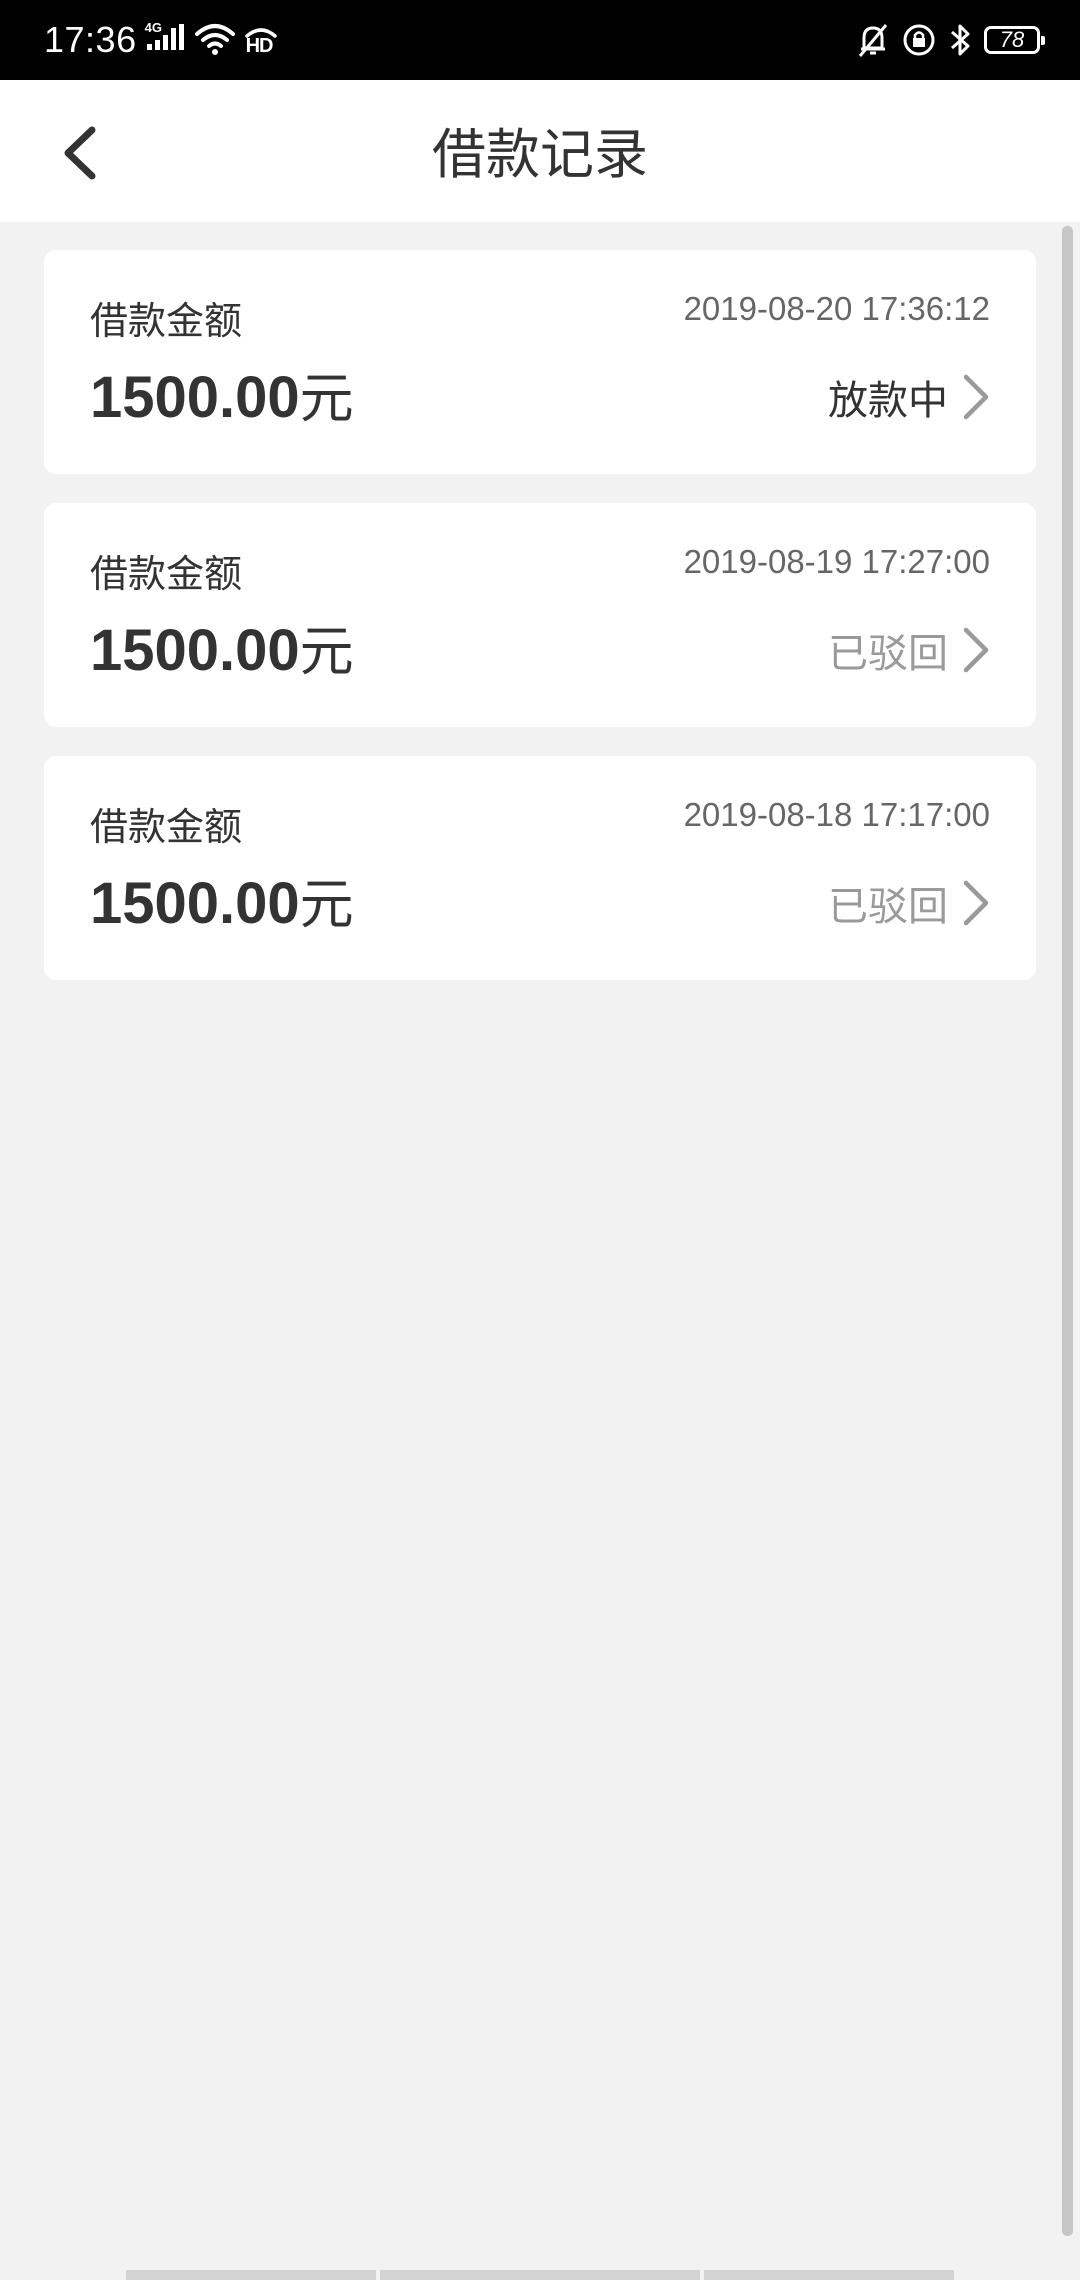 The width and height of the screenshot is (1080, 2280). I want to click on loan-record-card: 借款金额 2019-08-19 17:27:00 1500.00元 已驳回, so click(540, 615).